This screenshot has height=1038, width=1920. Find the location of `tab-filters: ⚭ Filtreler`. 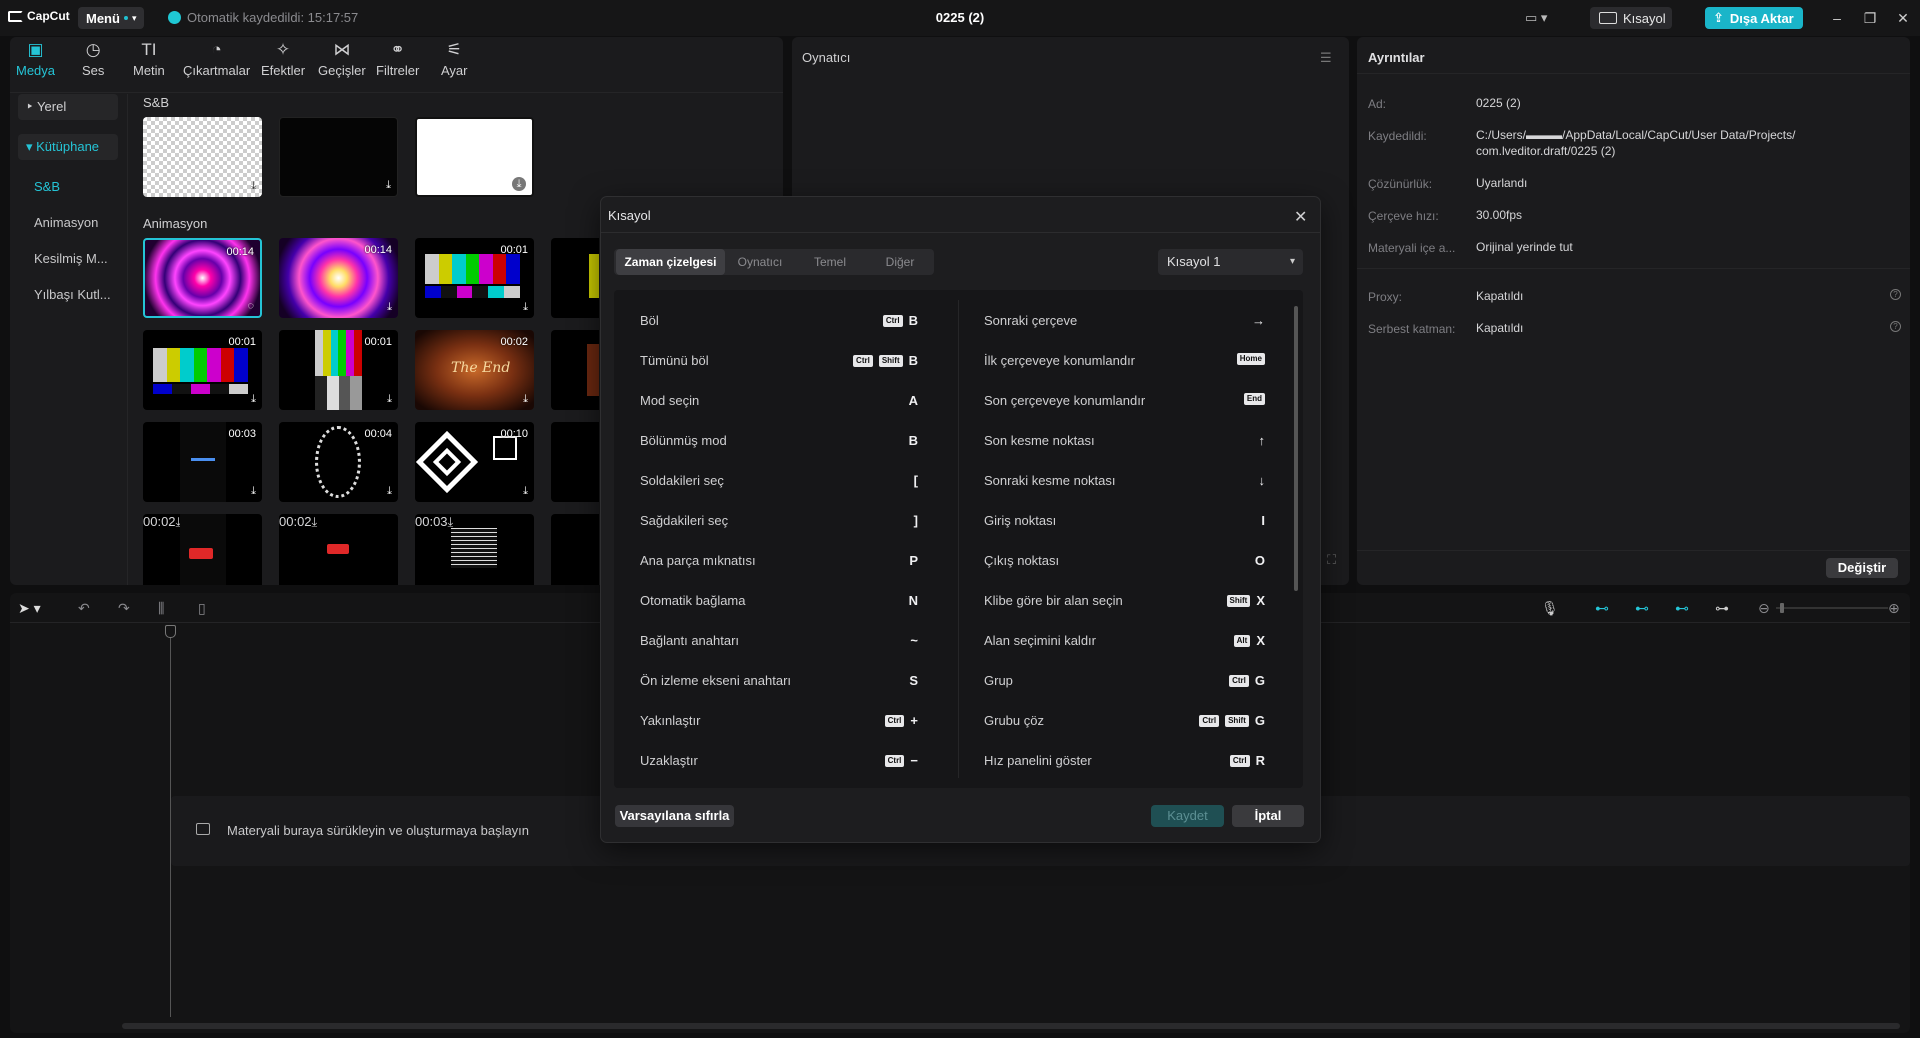

tab-filters: ⚭ Filtreler is located at coordinates (397, 59).